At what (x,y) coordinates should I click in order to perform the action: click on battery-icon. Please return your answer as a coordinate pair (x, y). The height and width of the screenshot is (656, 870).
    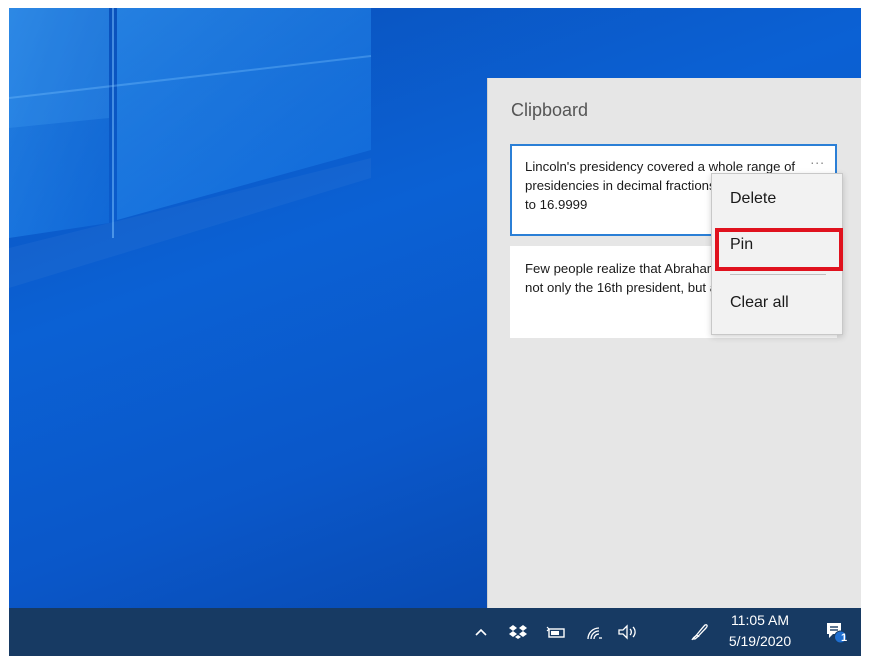
    Looking at the image, I should click on (556, 632).